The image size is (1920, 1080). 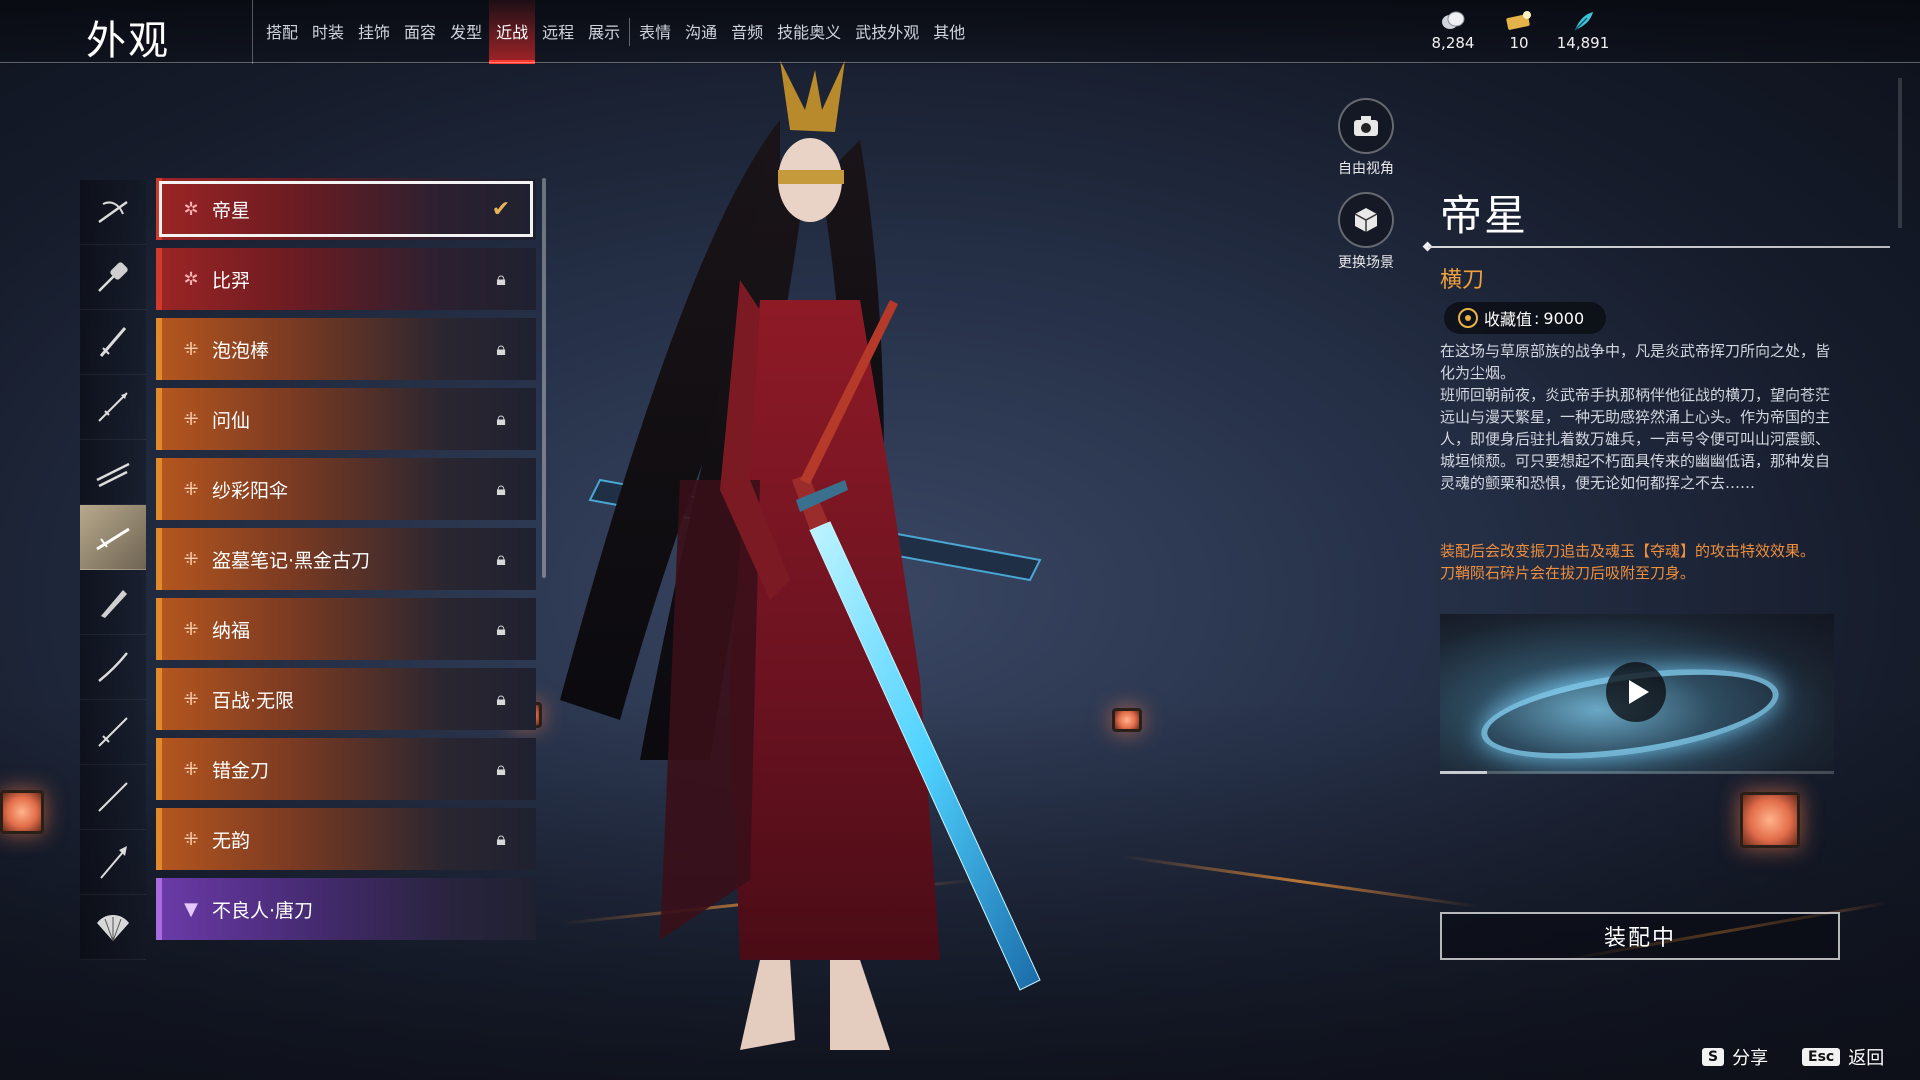 What do you see at coordinates (501, 209) in the screenshot?
I see `checkmark-icon: ✔` at bounding box center [501, 209].